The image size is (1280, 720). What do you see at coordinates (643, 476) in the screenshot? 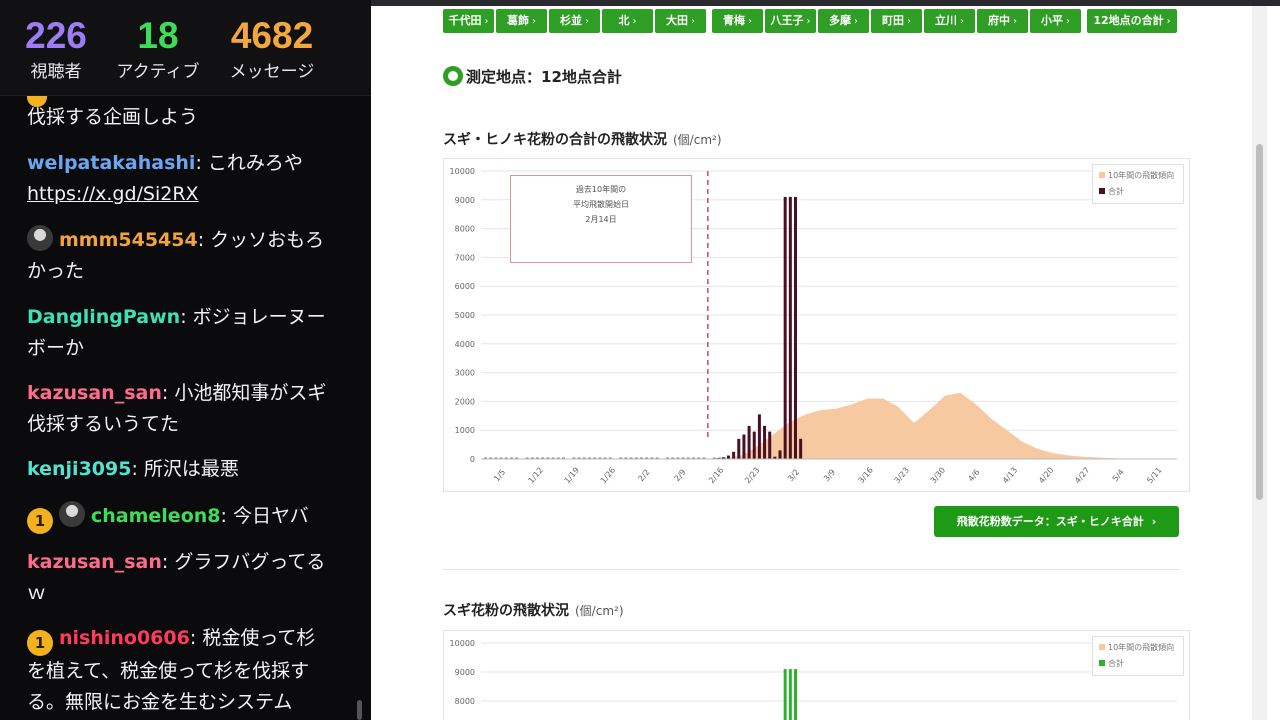
I see `x-tick-label: 2/2` at bounding box center [643, 476].